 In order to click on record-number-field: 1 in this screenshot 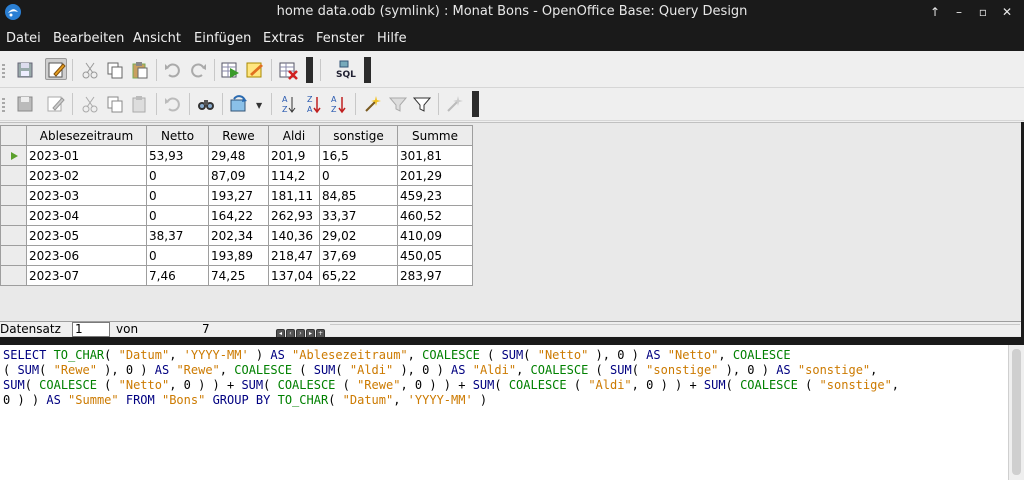, I will do `click(91, 329)`.